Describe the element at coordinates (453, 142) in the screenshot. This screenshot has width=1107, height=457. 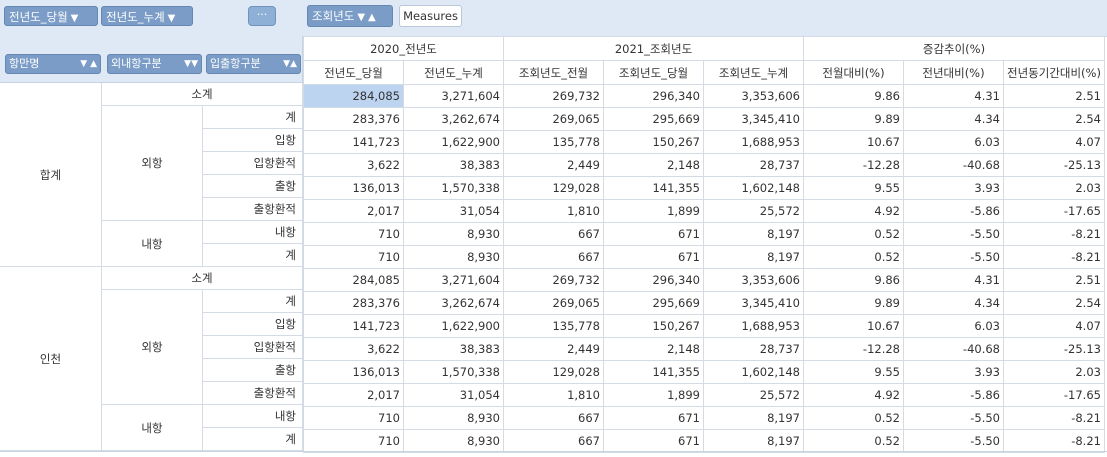
I see `data-cell: 1,622,900` at that location.